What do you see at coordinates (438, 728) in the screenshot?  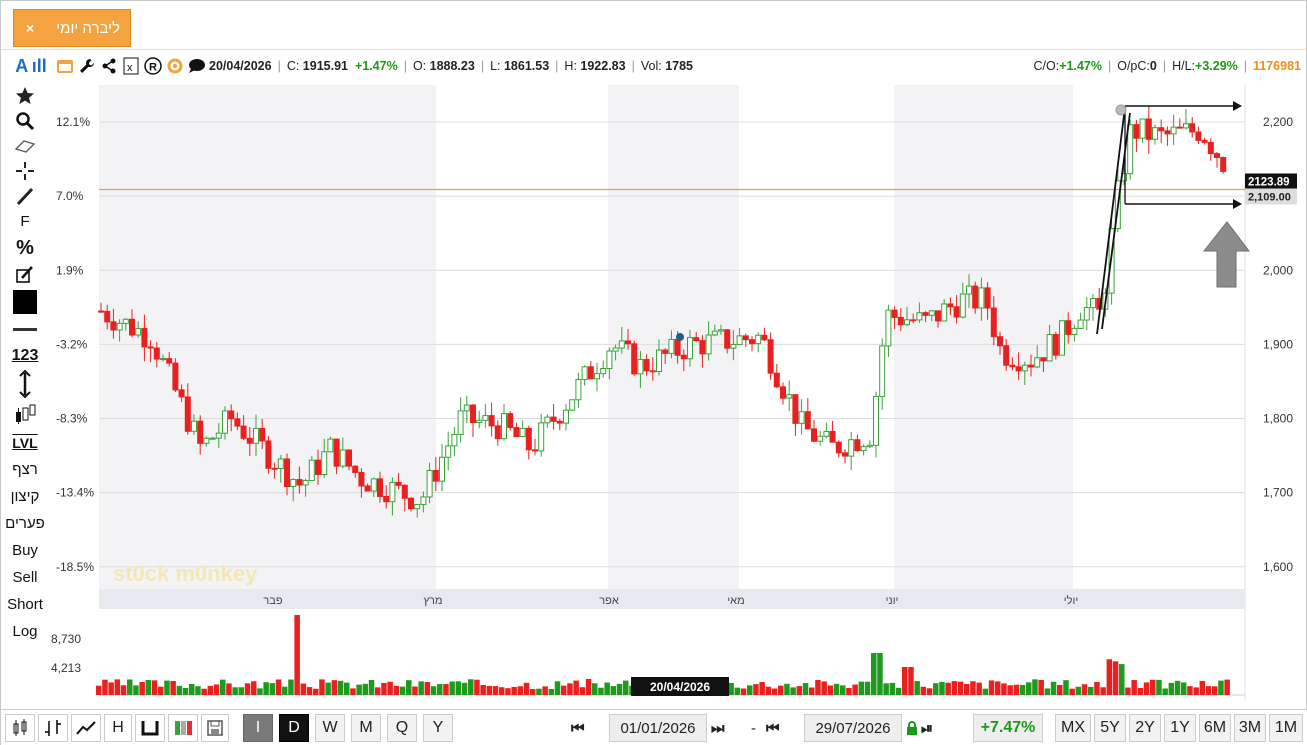 I see `interval-yearly: Y` at bounding box center [438, 728].